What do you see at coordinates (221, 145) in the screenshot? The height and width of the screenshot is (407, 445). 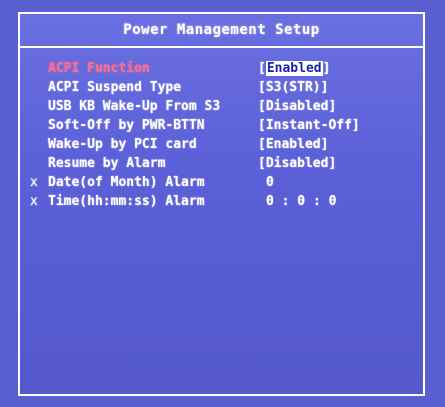 I see `setting-row-wake-up-by-pci-card: Wake-Up by PCI card [Enabled]` at bounding box center [221, 145].